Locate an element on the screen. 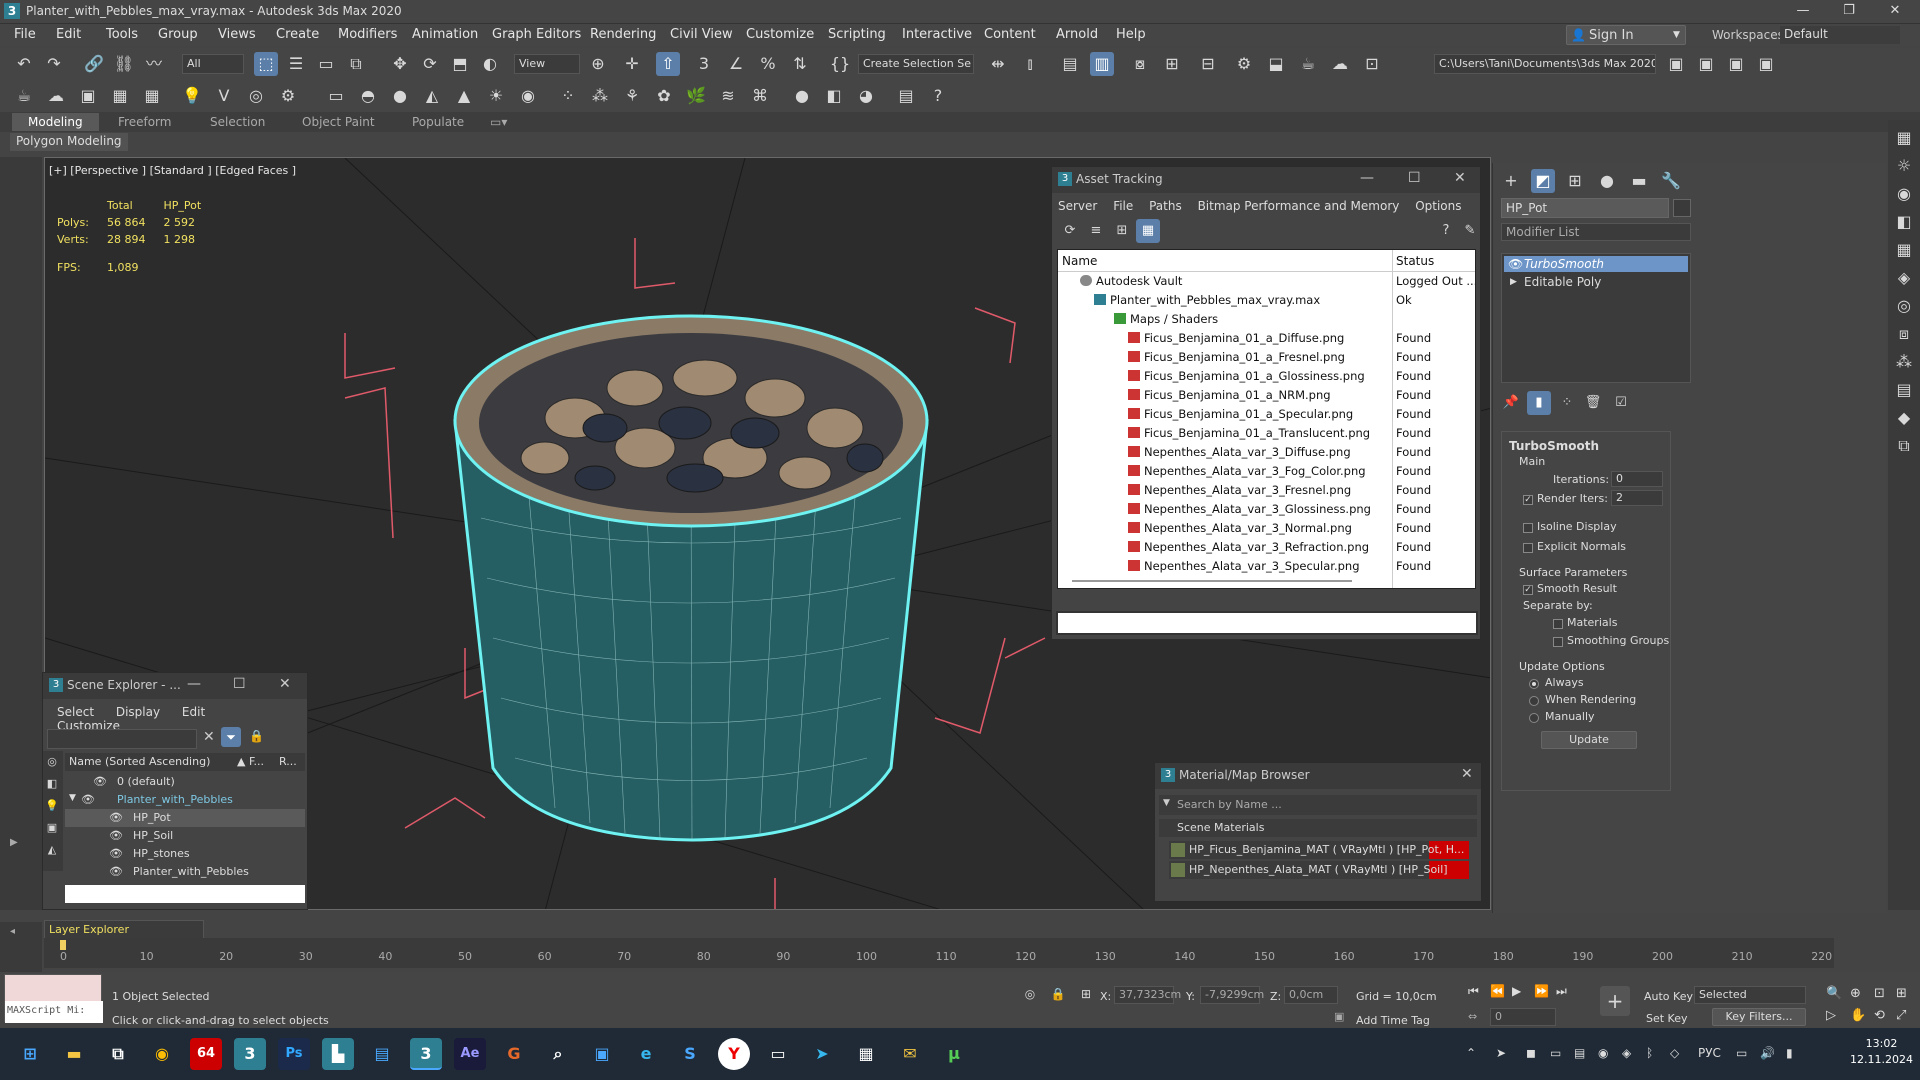 This screenshot has height=1080, width=1920. chrome-icon: ◉ is located at coordinates (162, 1054).